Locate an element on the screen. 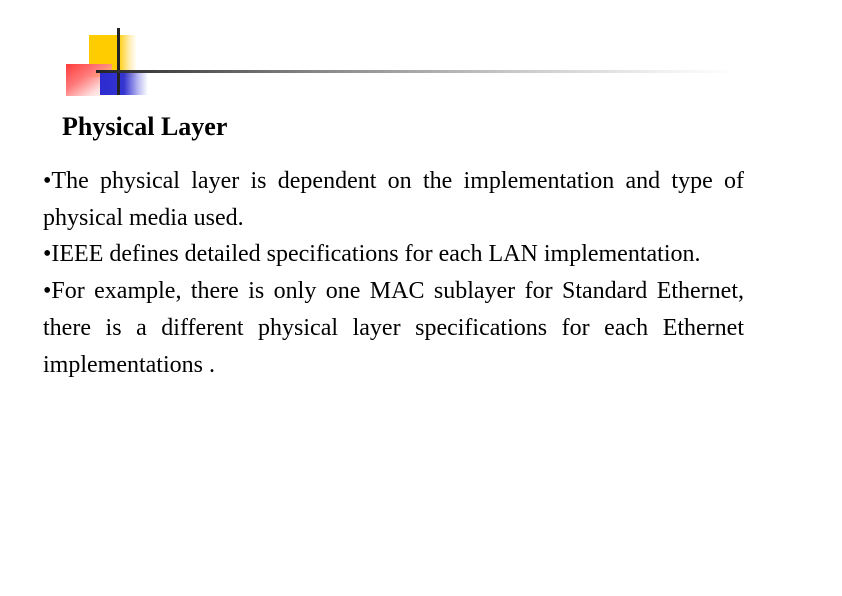 Image resolution: width=842 pixels, height=596 pixels. horizontal-gradient-rule is located at coordinates (416, 71).